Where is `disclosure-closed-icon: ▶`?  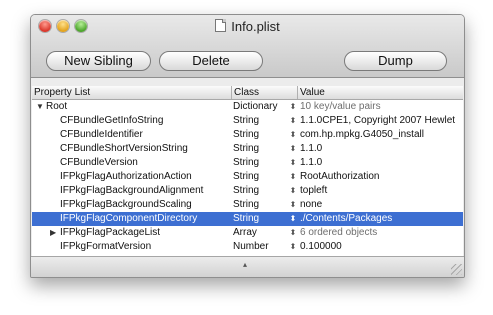 disclosure-closed-icon: ▶ is located at coordinates (53, 233).